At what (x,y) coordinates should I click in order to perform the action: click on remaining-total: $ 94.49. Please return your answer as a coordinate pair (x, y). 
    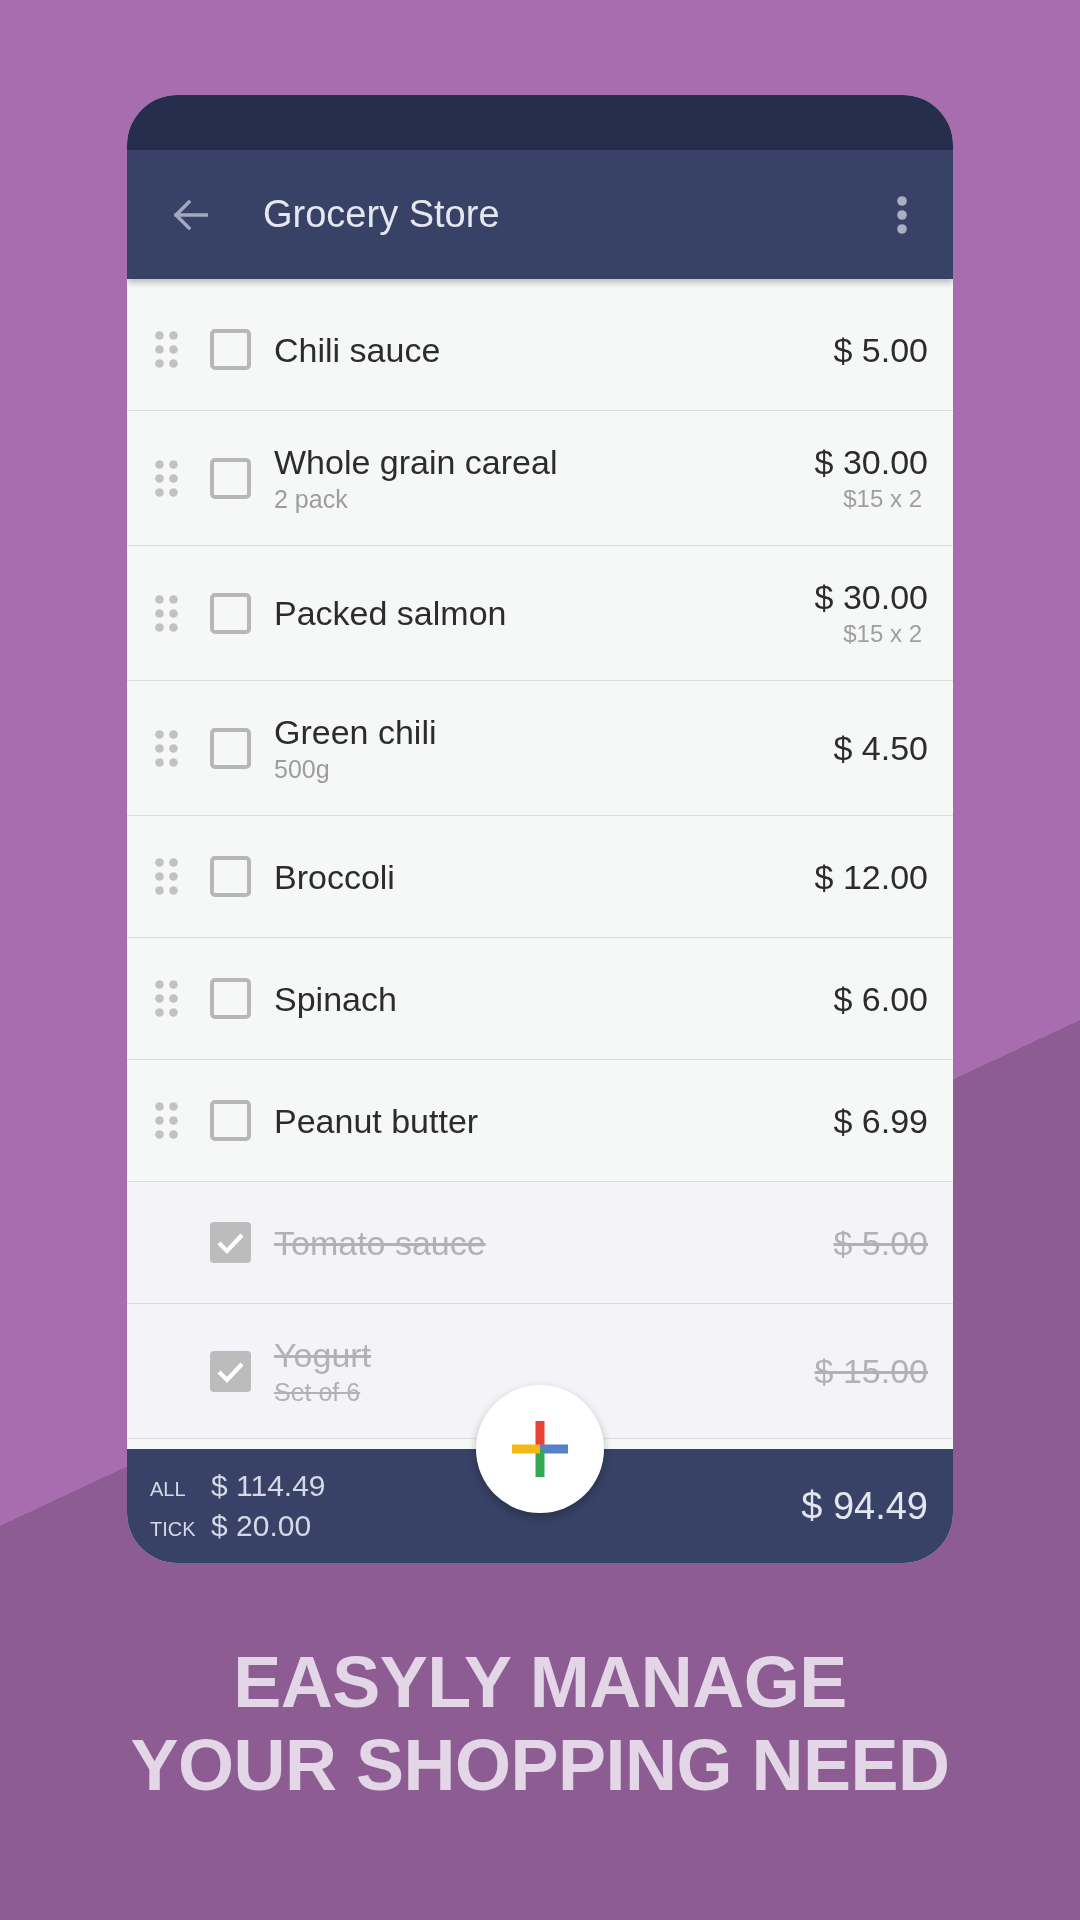
    Looking at the image, I should click on (864, 1506).